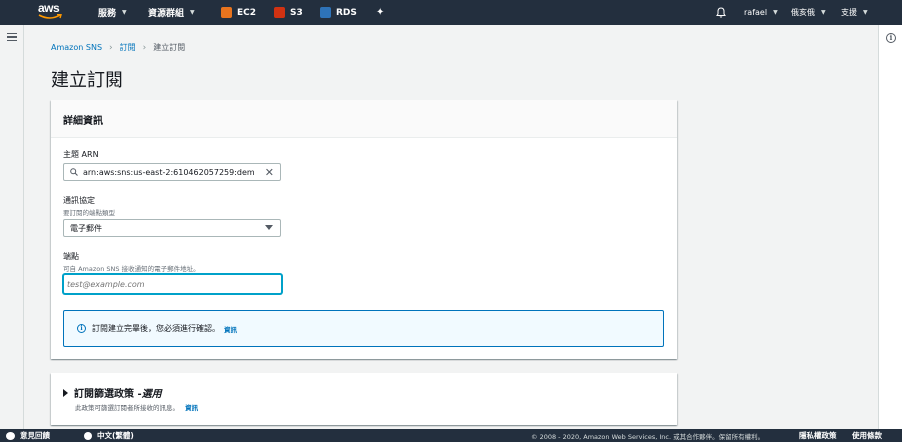 The height and width of the screenshot is (442, 902). What do you see at coordinates (81, 154) in the screenshot?
I see `topic-arn-label: 主題 ARN` at bounding box center [81, 154].